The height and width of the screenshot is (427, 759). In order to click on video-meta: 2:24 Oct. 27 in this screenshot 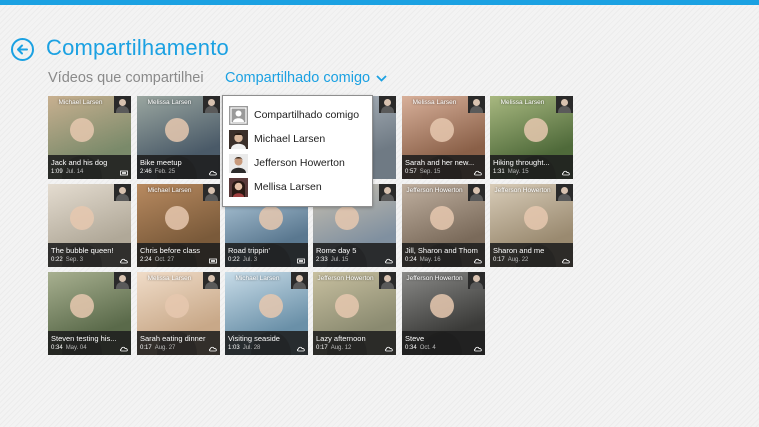, I will do `click(178, 260)`.